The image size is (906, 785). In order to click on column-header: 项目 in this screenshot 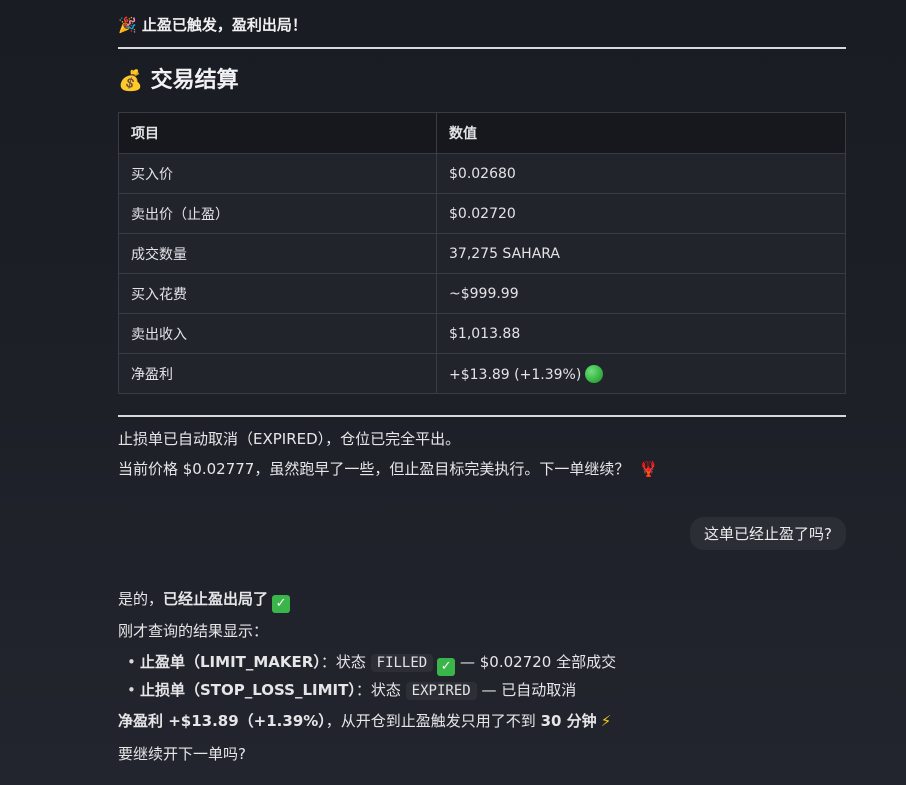, I will do `click(277, 133)`.